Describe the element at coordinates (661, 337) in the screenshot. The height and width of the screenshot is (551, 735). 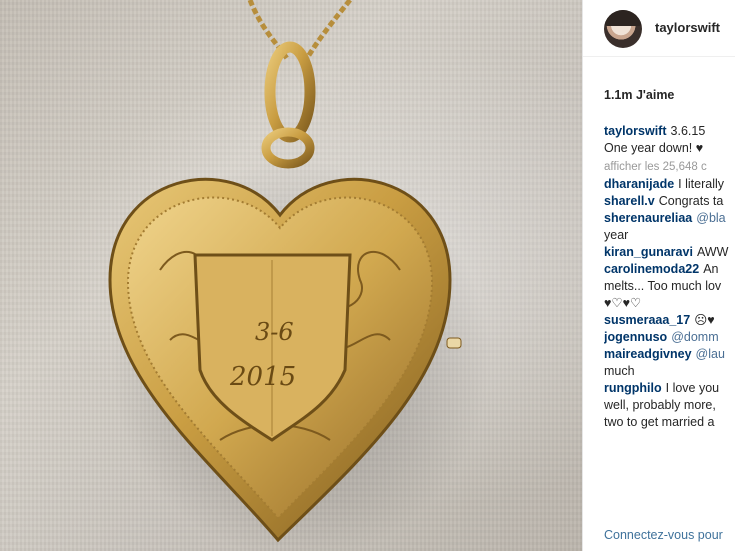
I see `comment: jogennuso @domm` at that location.